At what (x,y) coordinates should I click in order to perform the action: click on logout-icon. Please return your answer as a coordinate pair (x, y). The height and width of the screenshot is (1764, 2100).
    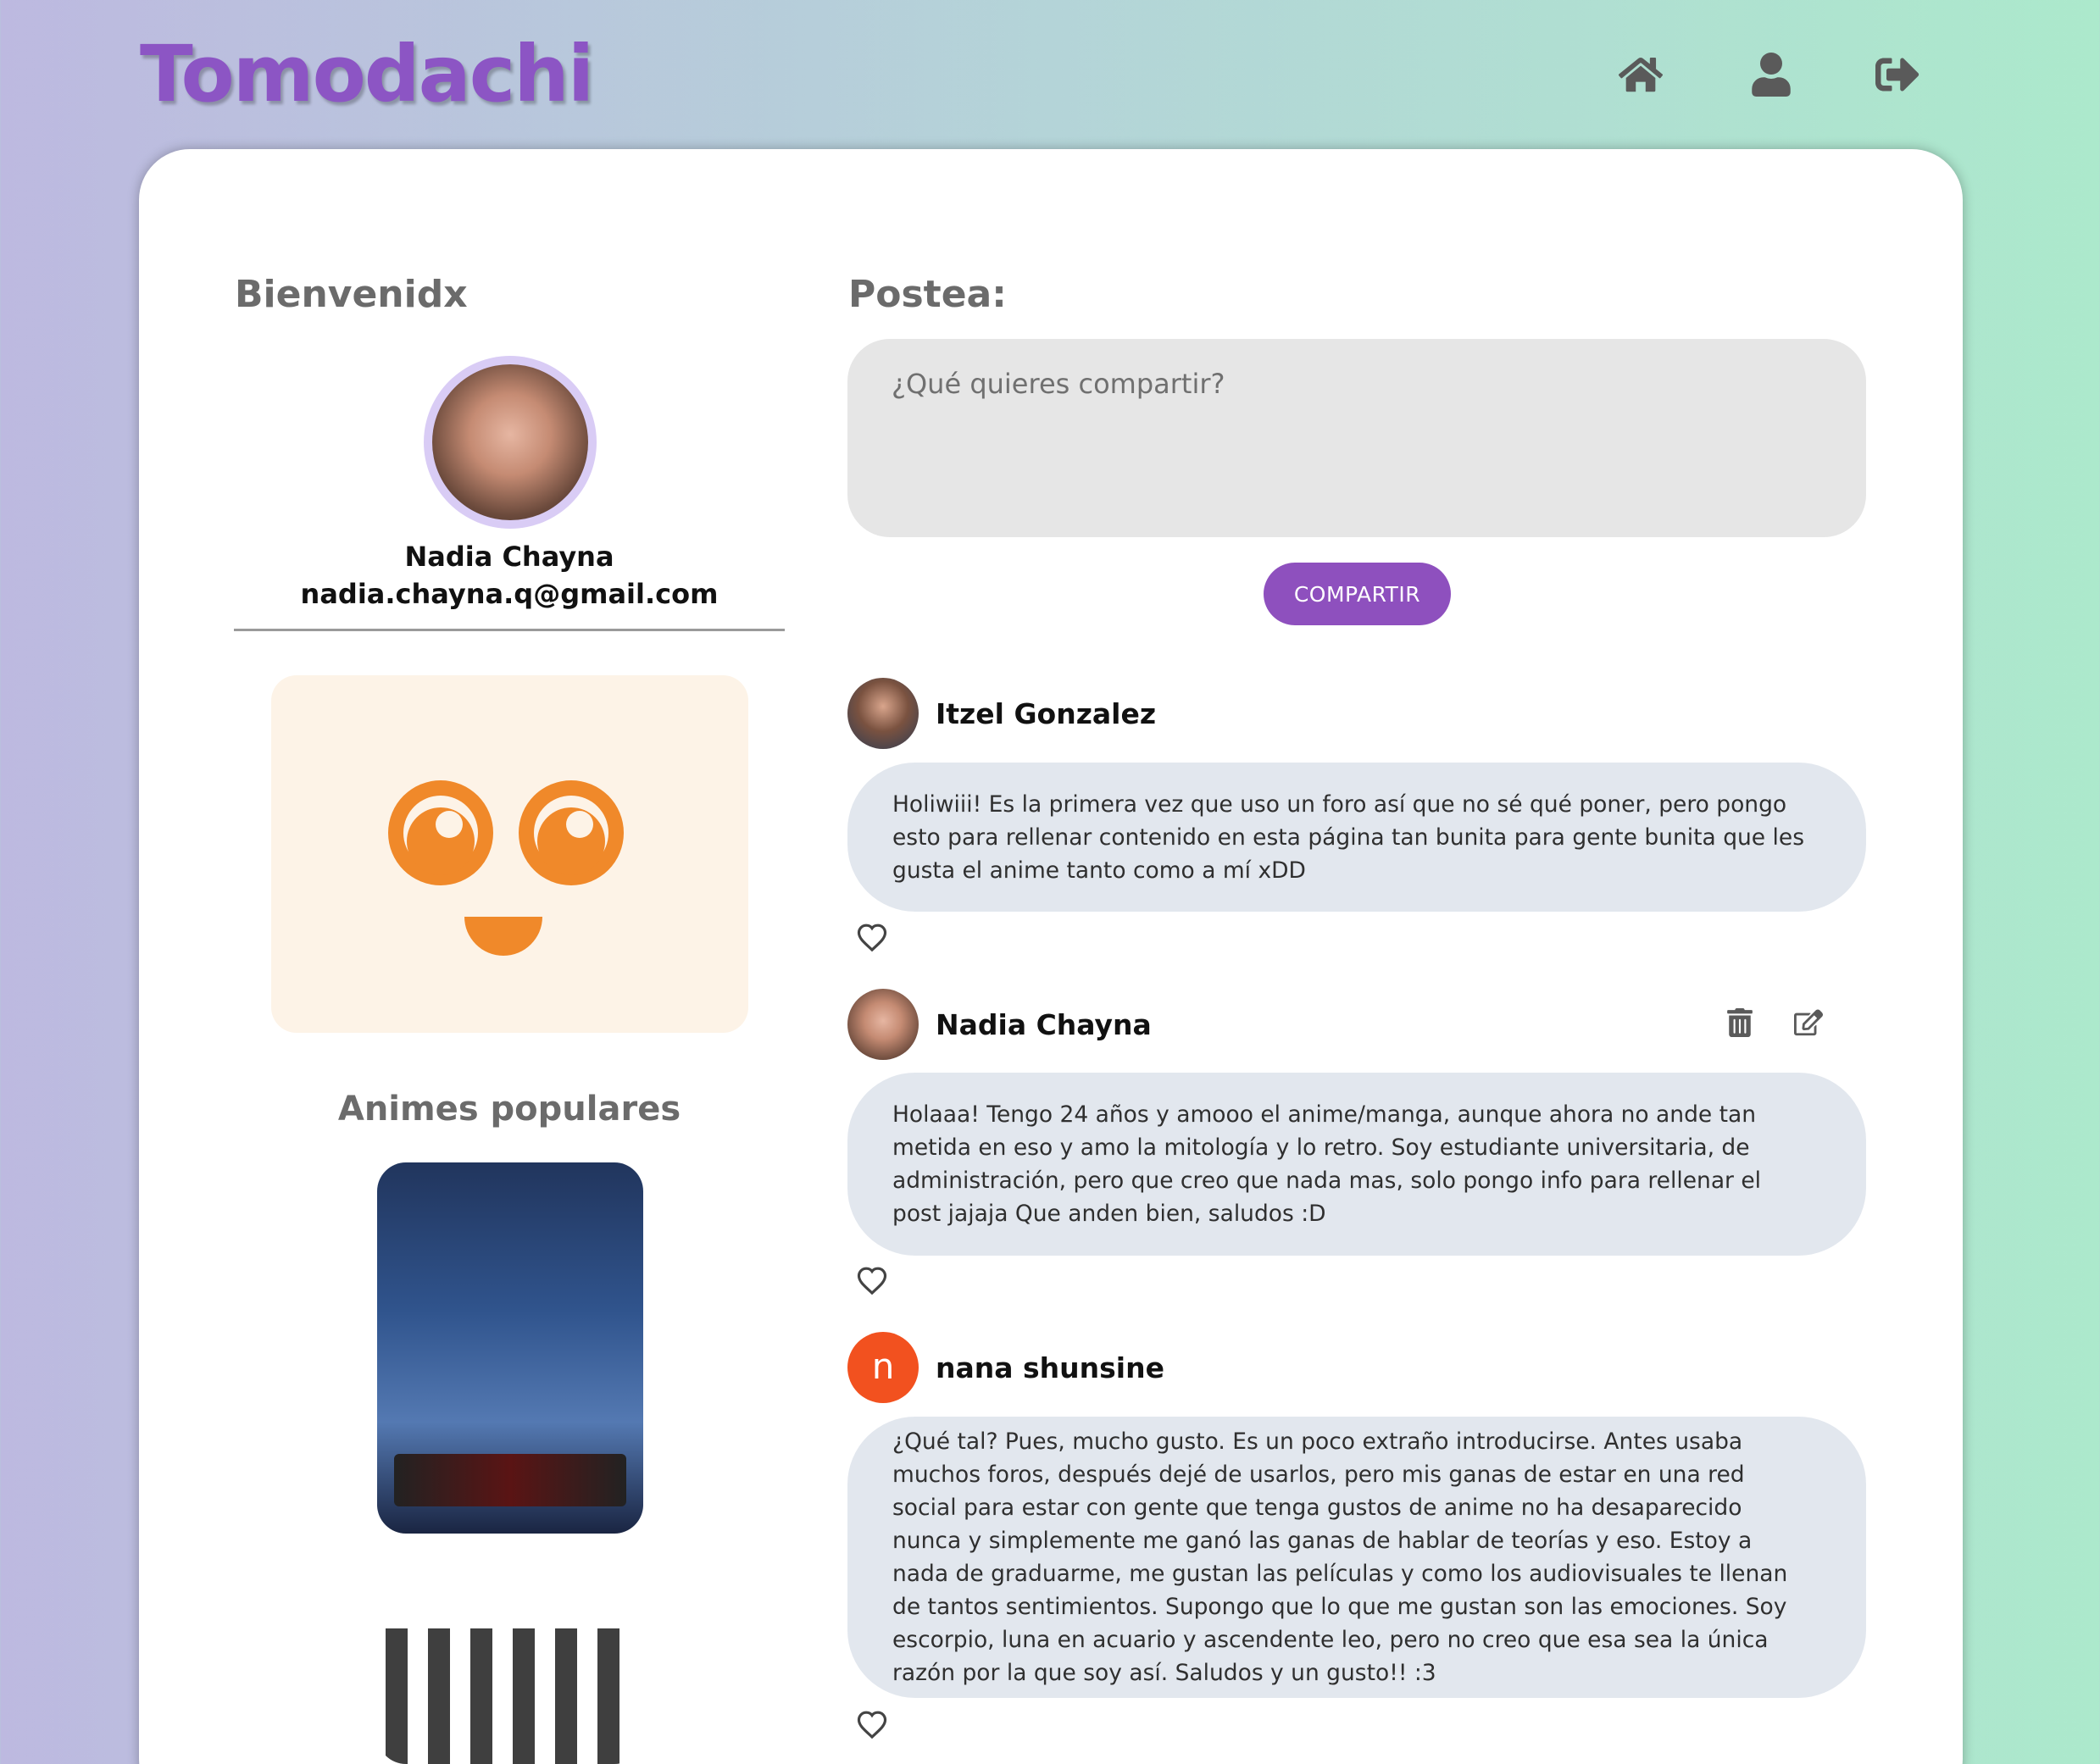
    Looking at the image, I should click on (1897, 75).